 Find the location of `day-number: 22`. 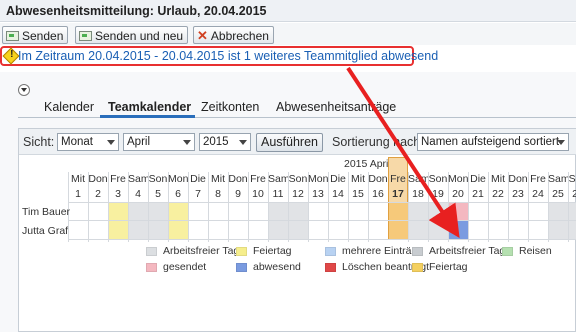

day-number: 22 is located at coordinates (498, 194).